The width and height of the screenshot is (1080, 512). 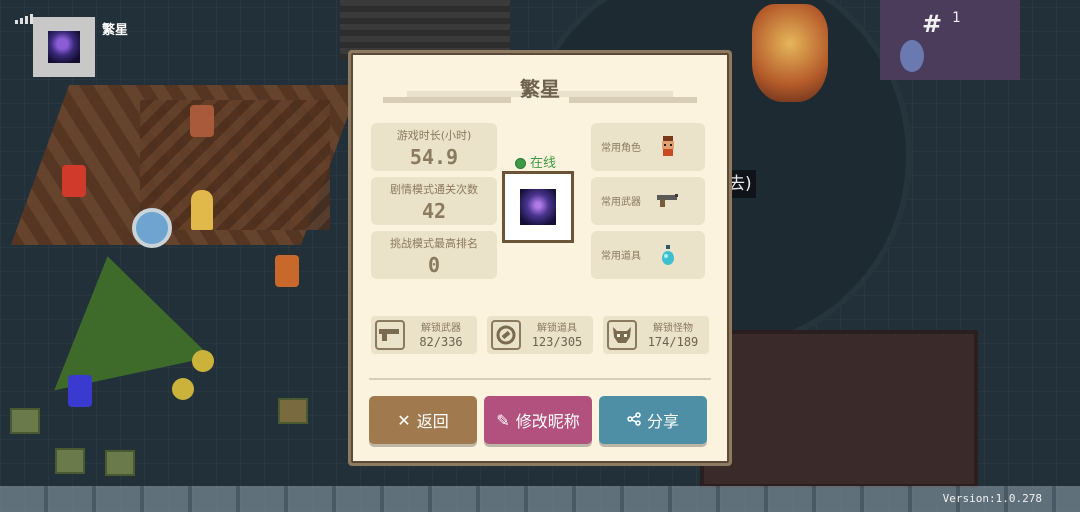 What do you see at coordinates (202, 210) in the screenshot?
I see `bullet-prop` at bounding box center [202, 210].